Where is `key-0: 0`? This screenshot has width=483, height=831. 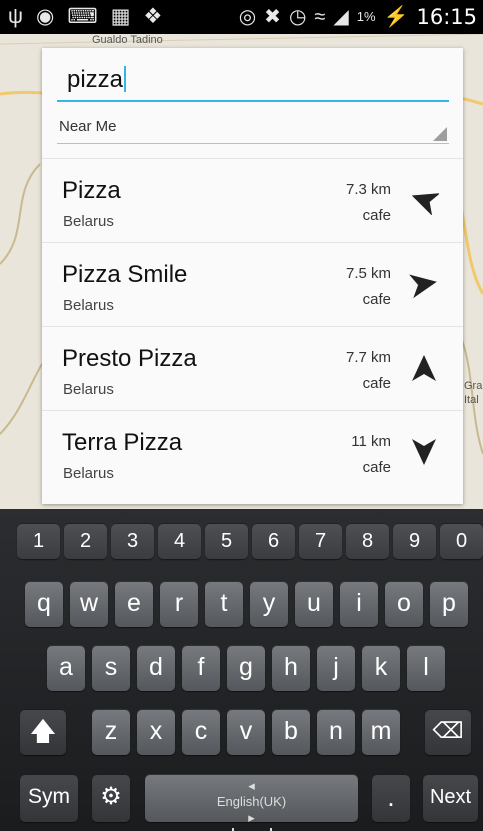 key-0: 0 is located at coordinates (461, 541).